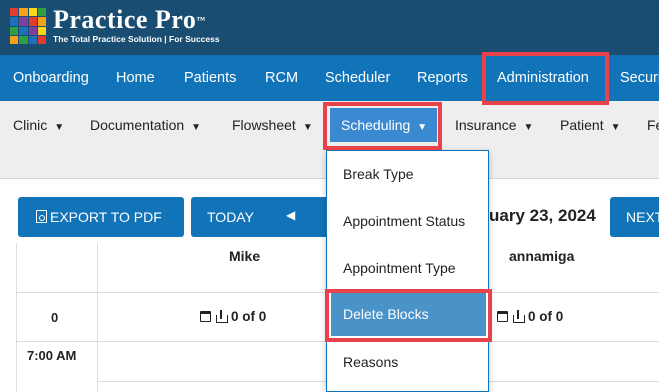  Describe the element at coordinates (634, 217) in the screenshot. I see `next-button: NEXT` at that location.